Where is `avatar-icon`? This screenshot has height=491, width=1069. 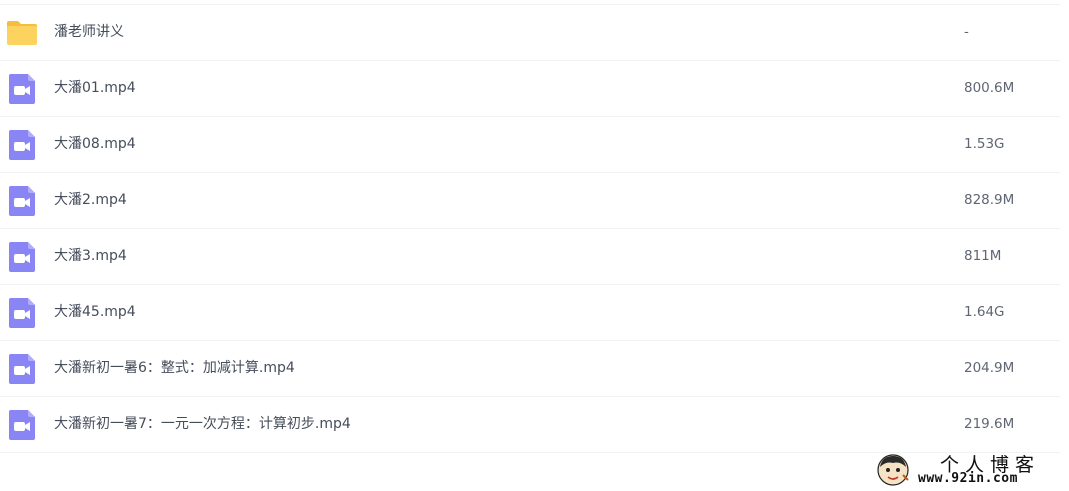 avatar-icon is located at coordinates (893, 470).